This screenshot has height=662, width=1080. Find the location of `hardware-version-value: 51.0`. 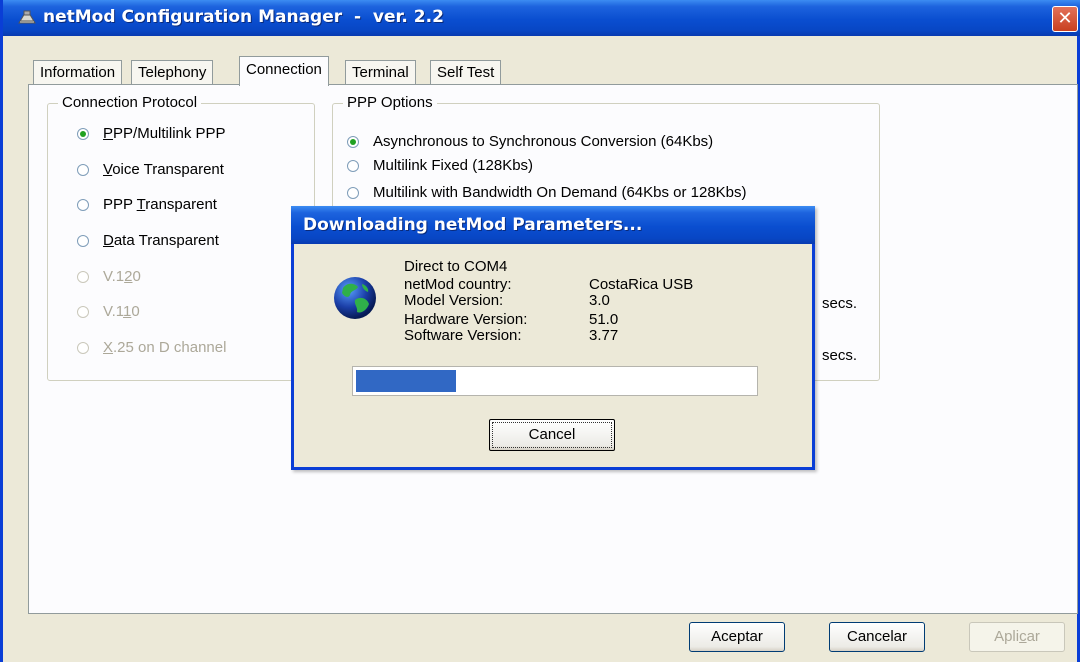

hardware-version-value: 51.0 is located at coordinates (604, 319).